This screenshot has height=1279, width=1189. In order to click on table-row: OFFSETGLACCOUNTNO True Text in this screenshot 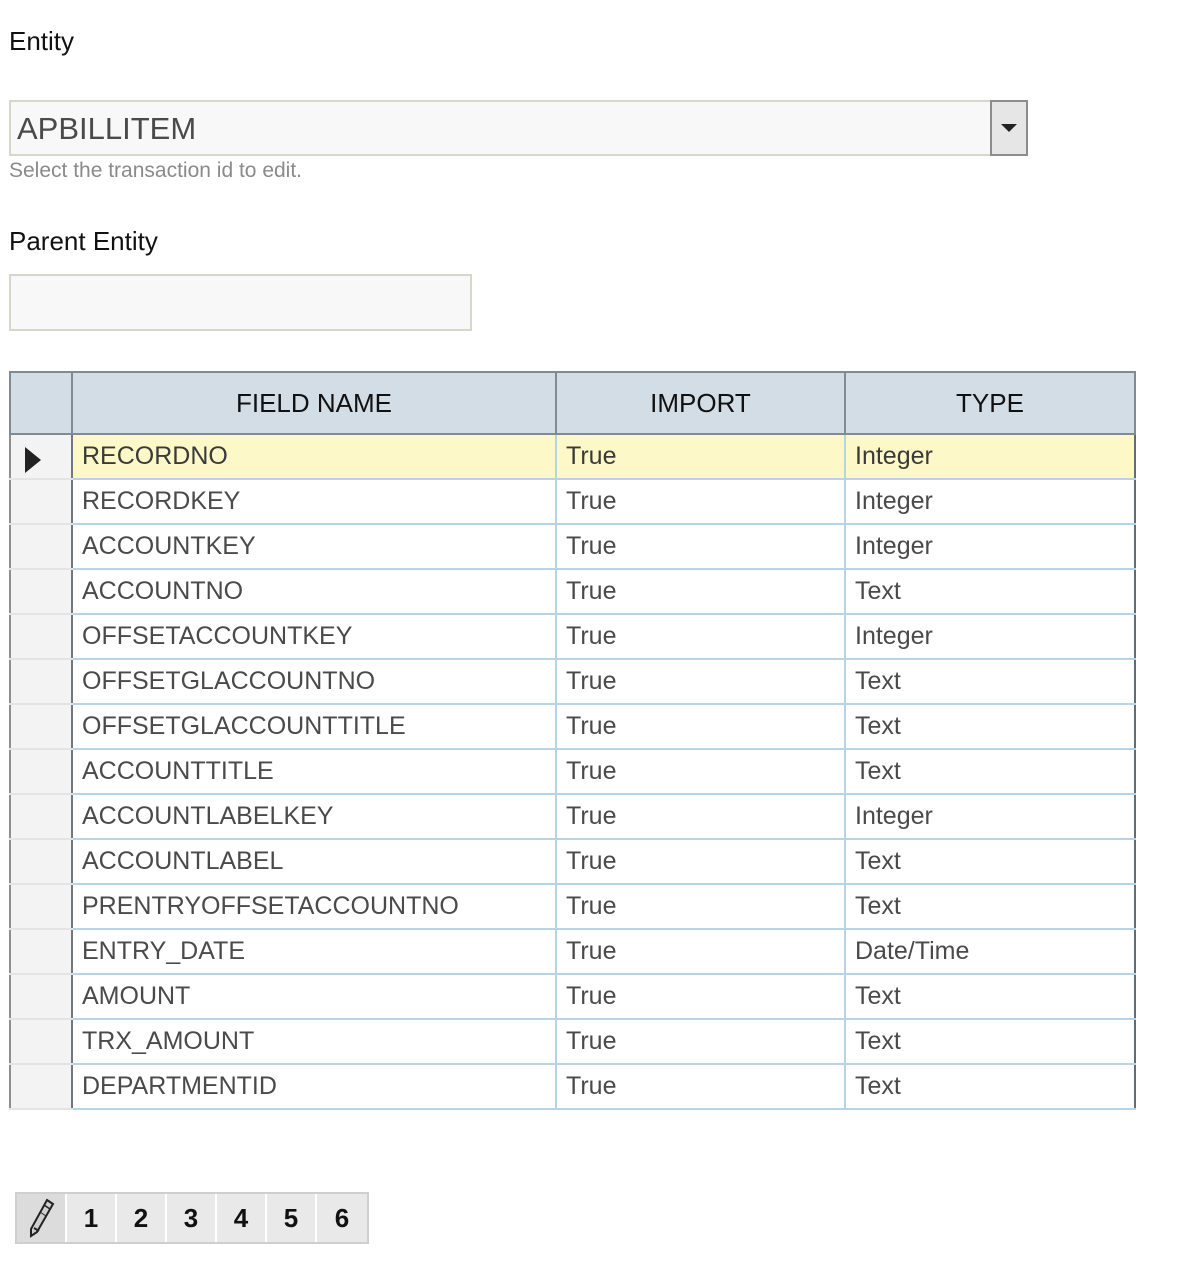, I will do `click(572, 681)`.